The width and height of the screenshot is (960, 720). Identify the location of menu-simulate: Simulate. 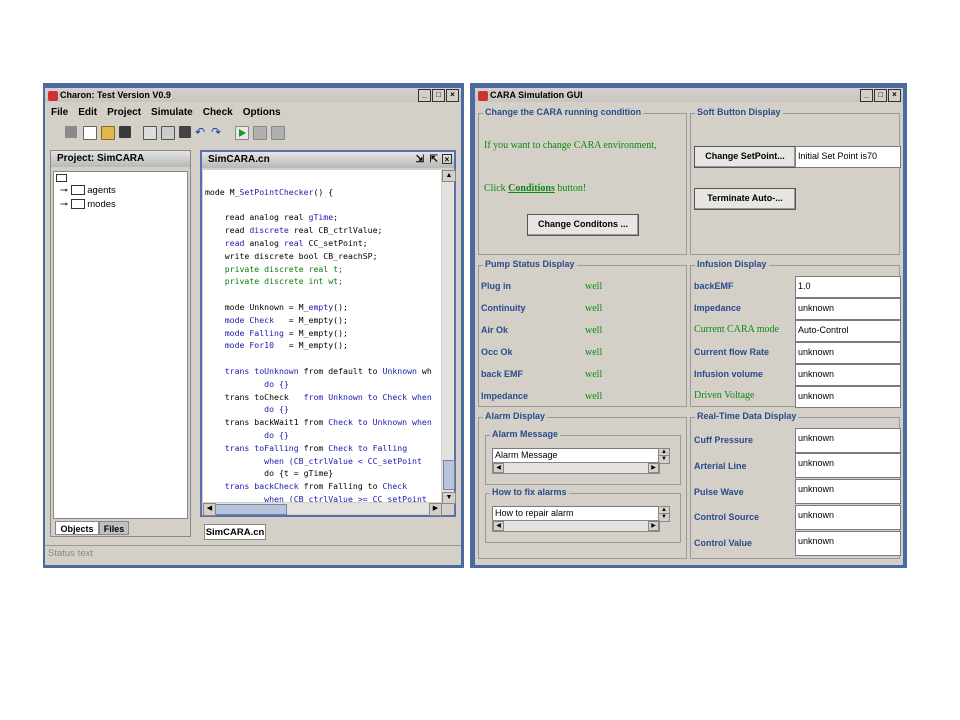
(172, 112).